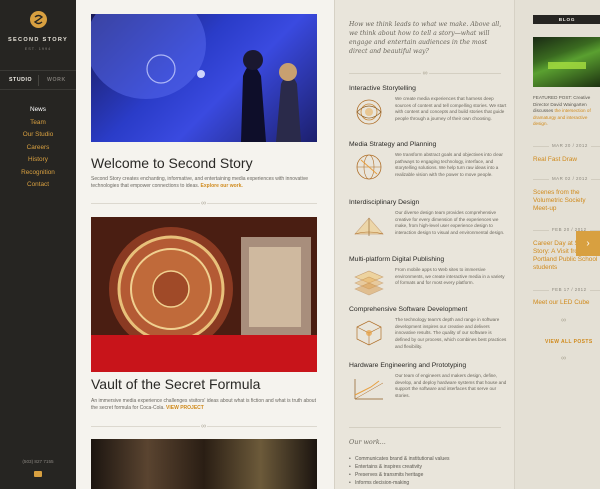  What do you see at coordinates (382, 88) in the screenshot?
I see `service-title: Interactive Storytelling` at bounding box center [382, 88].